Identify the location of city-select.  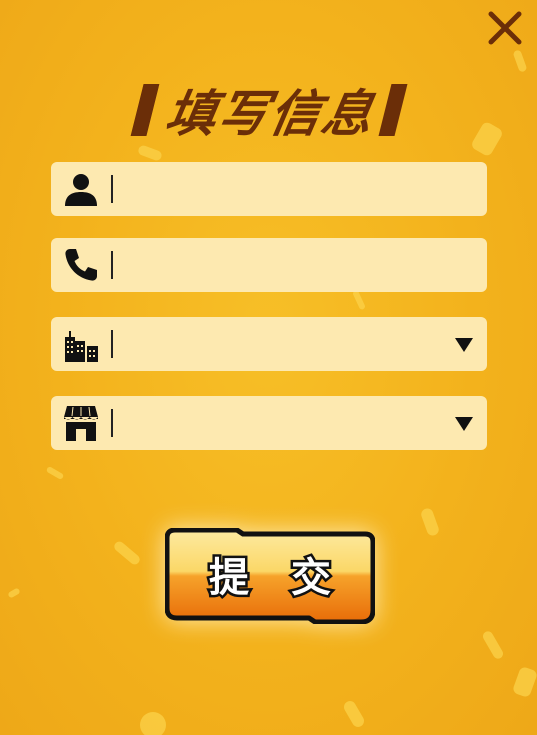
(269, 344).